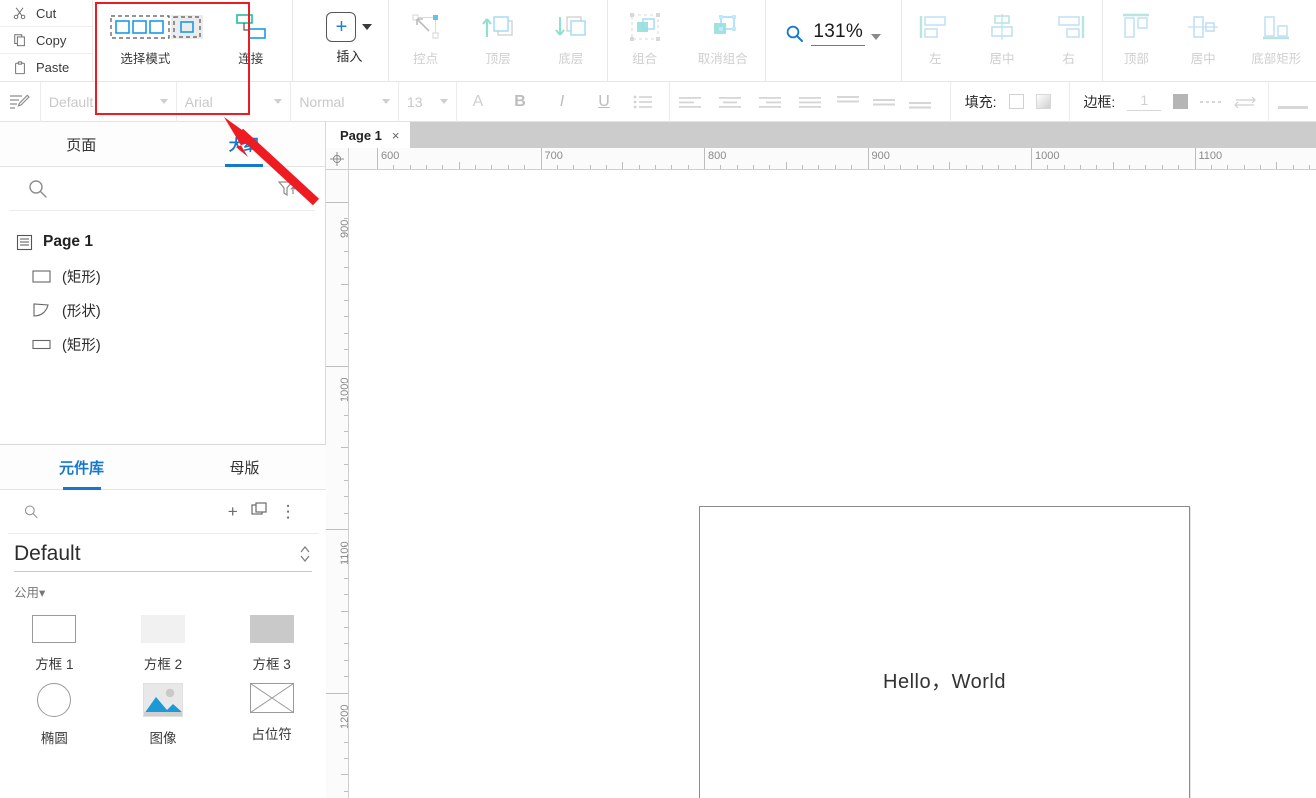  What do you see at coordinates (1203, 40) in the screenshot?
I see `align-middle-button: 居中` at bounding box center [1203, 40].